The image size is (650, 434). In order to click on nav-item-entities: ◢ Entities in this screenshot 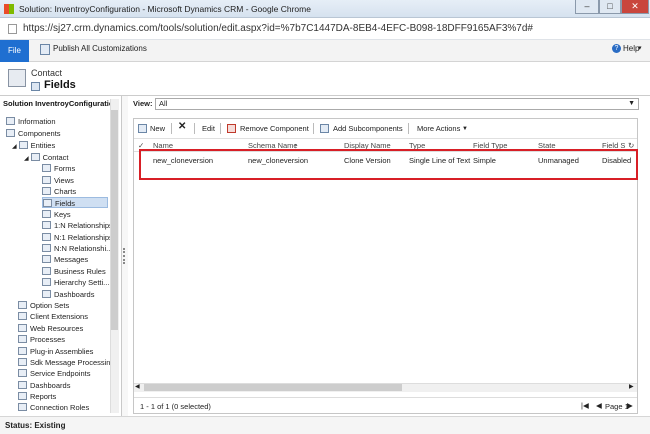, I will do `click(33, 145)`.